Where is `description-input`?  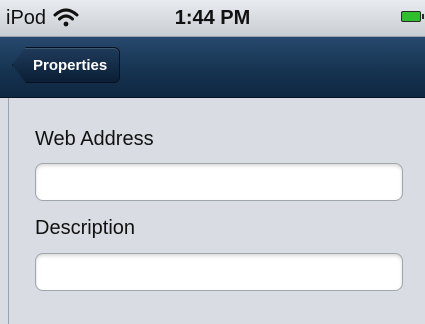 description-input is located at coordinates (219, 272).